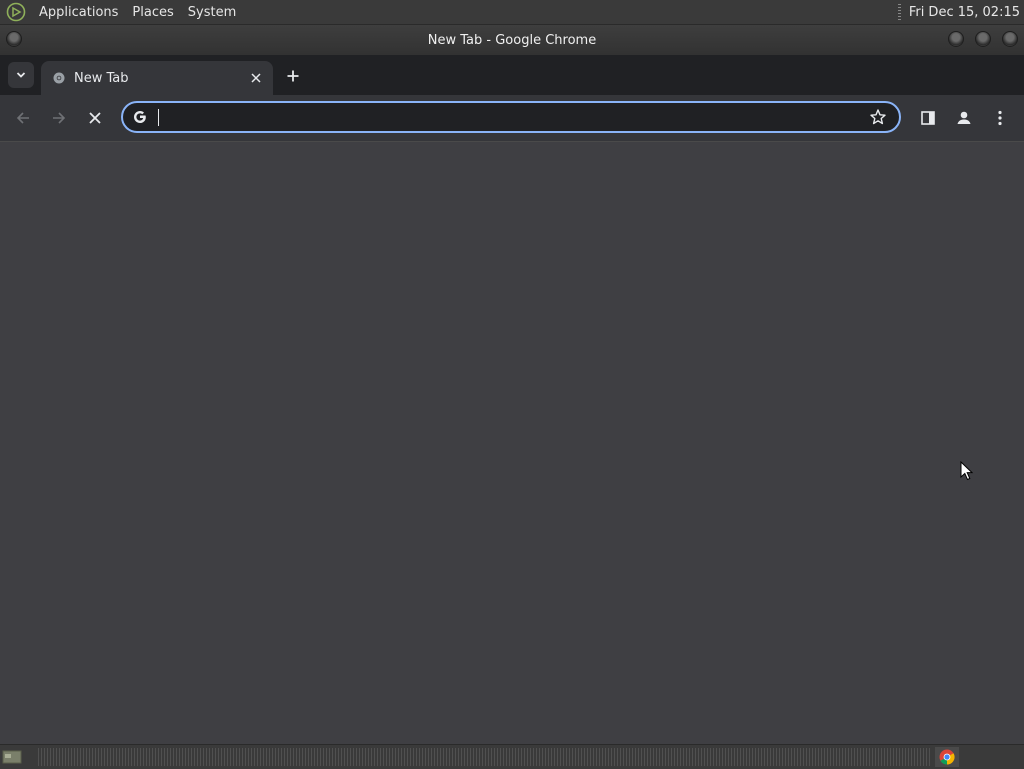 The height and width of the screenshot is (769, 1024). What do you see at coordinates (956, 39) in the screenshot?
I see `minimize-button` at bounding box center [956, 39].